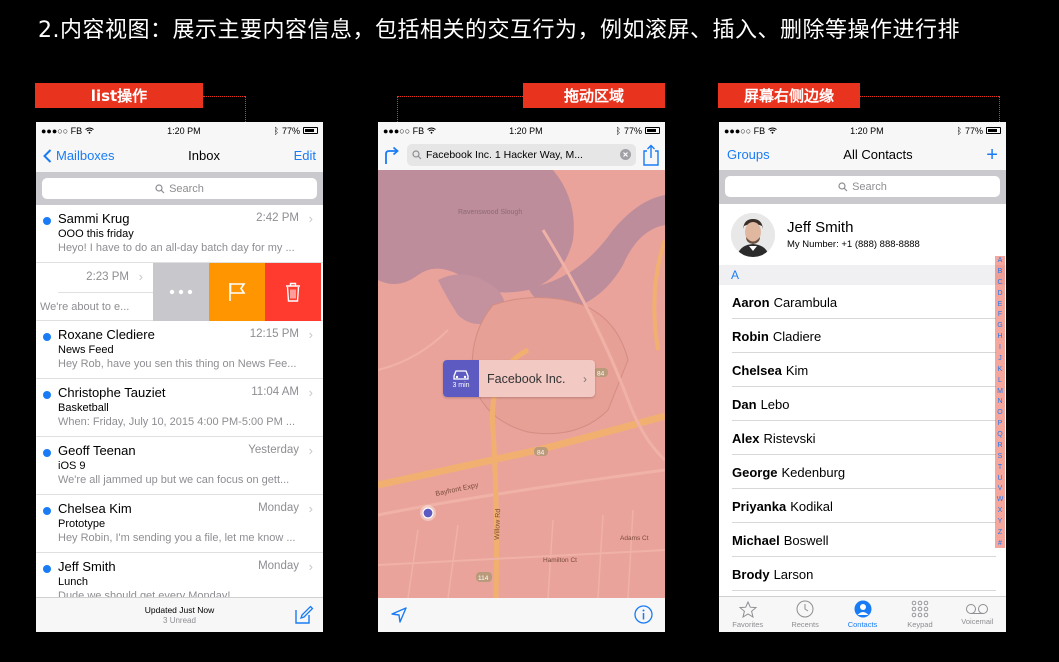 The image size is (1059, 662). What do you see at coordinates (1000, 532) in the screenshot?
I see `index-letter: Z` at bounding box center [1000, 532].